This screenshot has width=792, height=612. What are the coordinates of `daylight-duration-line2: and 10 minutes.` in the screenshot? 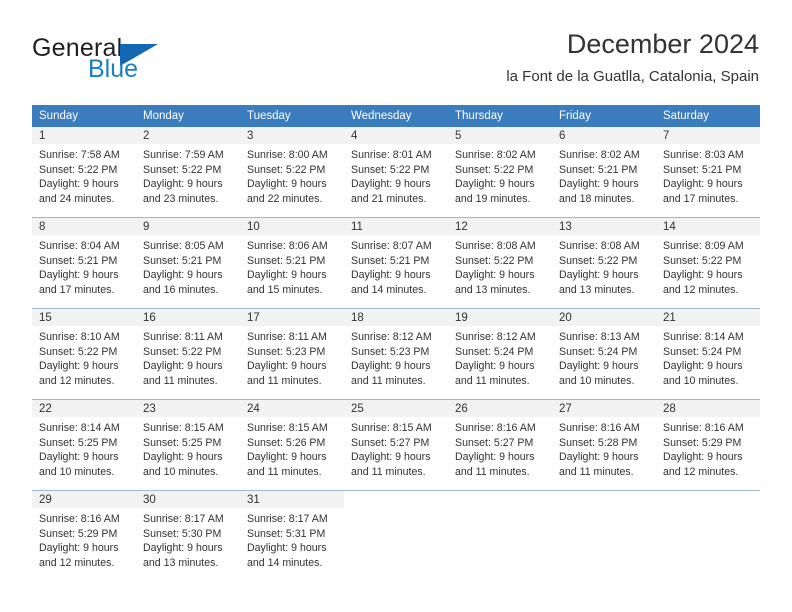 It's located at (181, 471).